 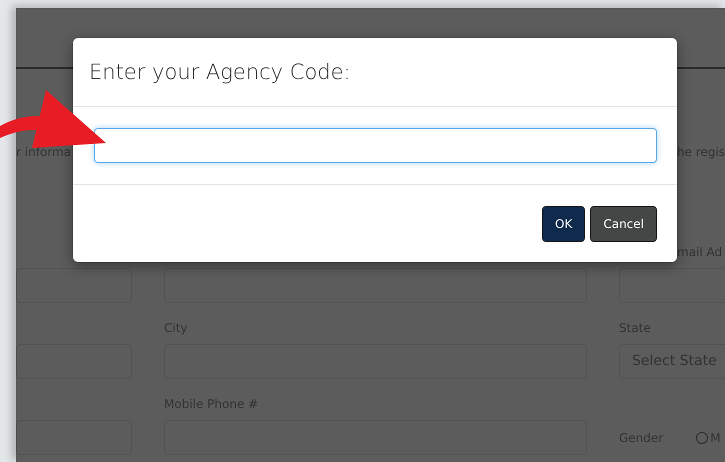 I want to click on radio-button, so click(x=702, y=438).